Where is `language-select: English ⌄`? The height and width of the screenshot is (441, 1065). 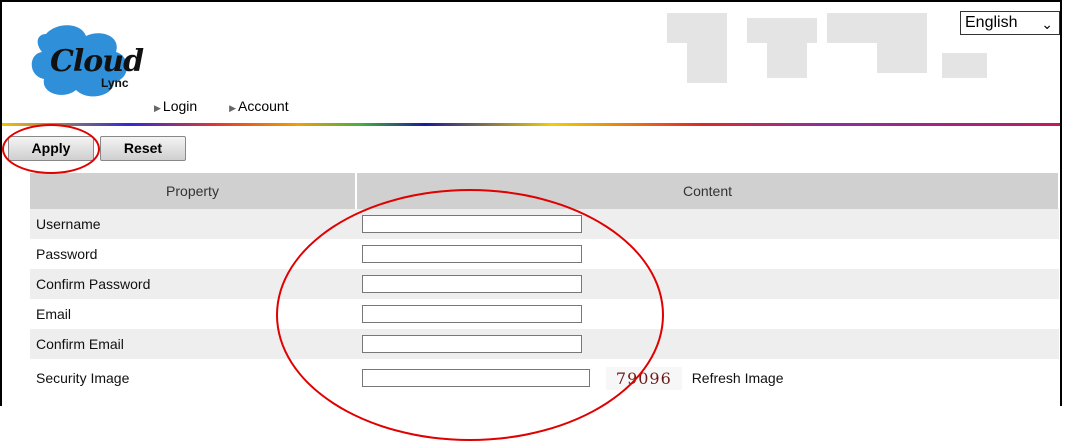 language-select: English ⌄ is located at coordinates (1010, 23).